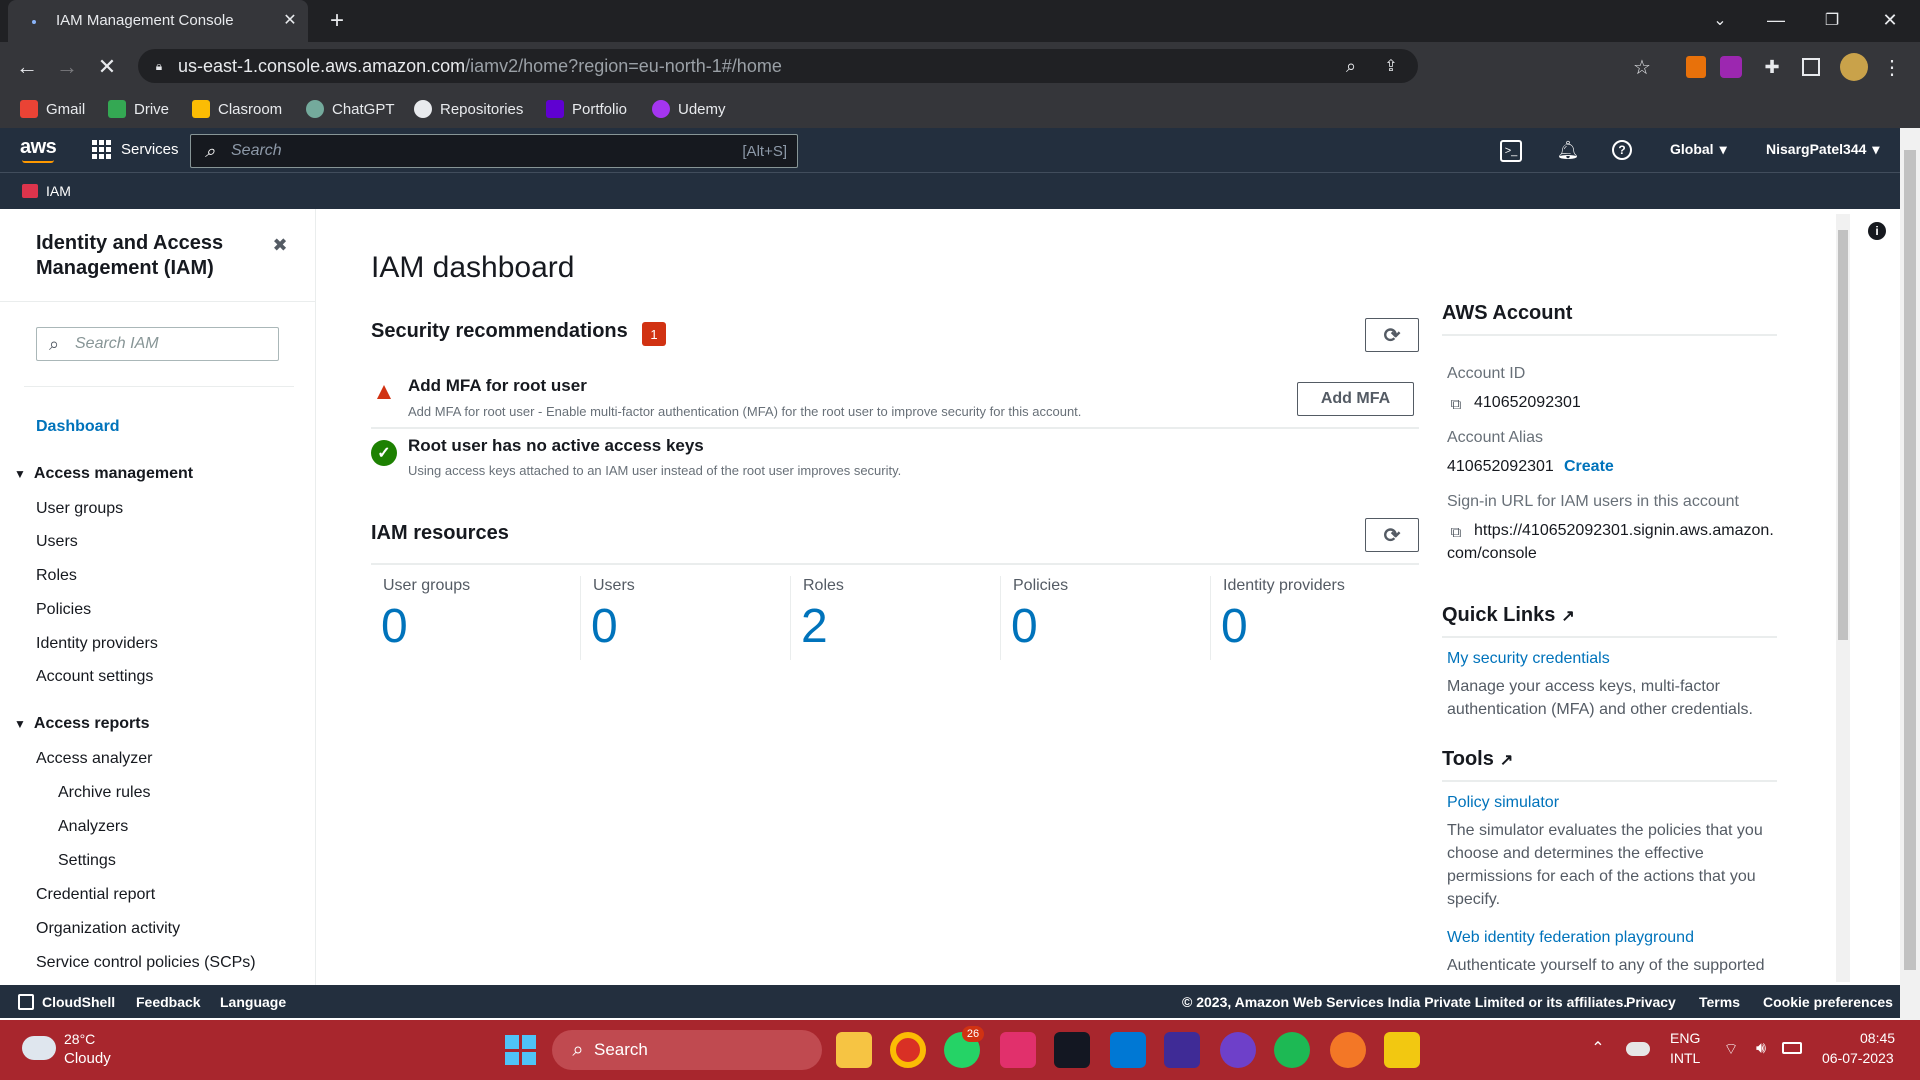  What do you see at coordinates (168, 1002) in the screenshot?
I see `feedback-link: Feedback` at bounding box center [168, 1002].